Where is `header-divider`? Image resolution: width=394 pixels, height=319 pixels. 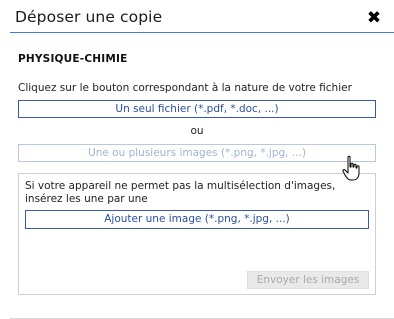
header-divider is located at coordinates (202, 32).